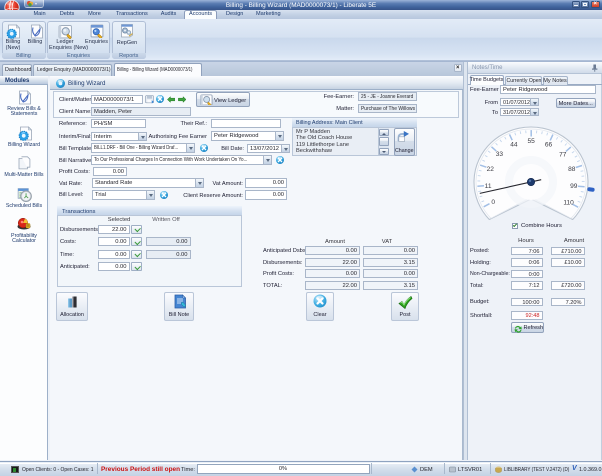  I want to click on svg-text: 110, so click(568, 203).